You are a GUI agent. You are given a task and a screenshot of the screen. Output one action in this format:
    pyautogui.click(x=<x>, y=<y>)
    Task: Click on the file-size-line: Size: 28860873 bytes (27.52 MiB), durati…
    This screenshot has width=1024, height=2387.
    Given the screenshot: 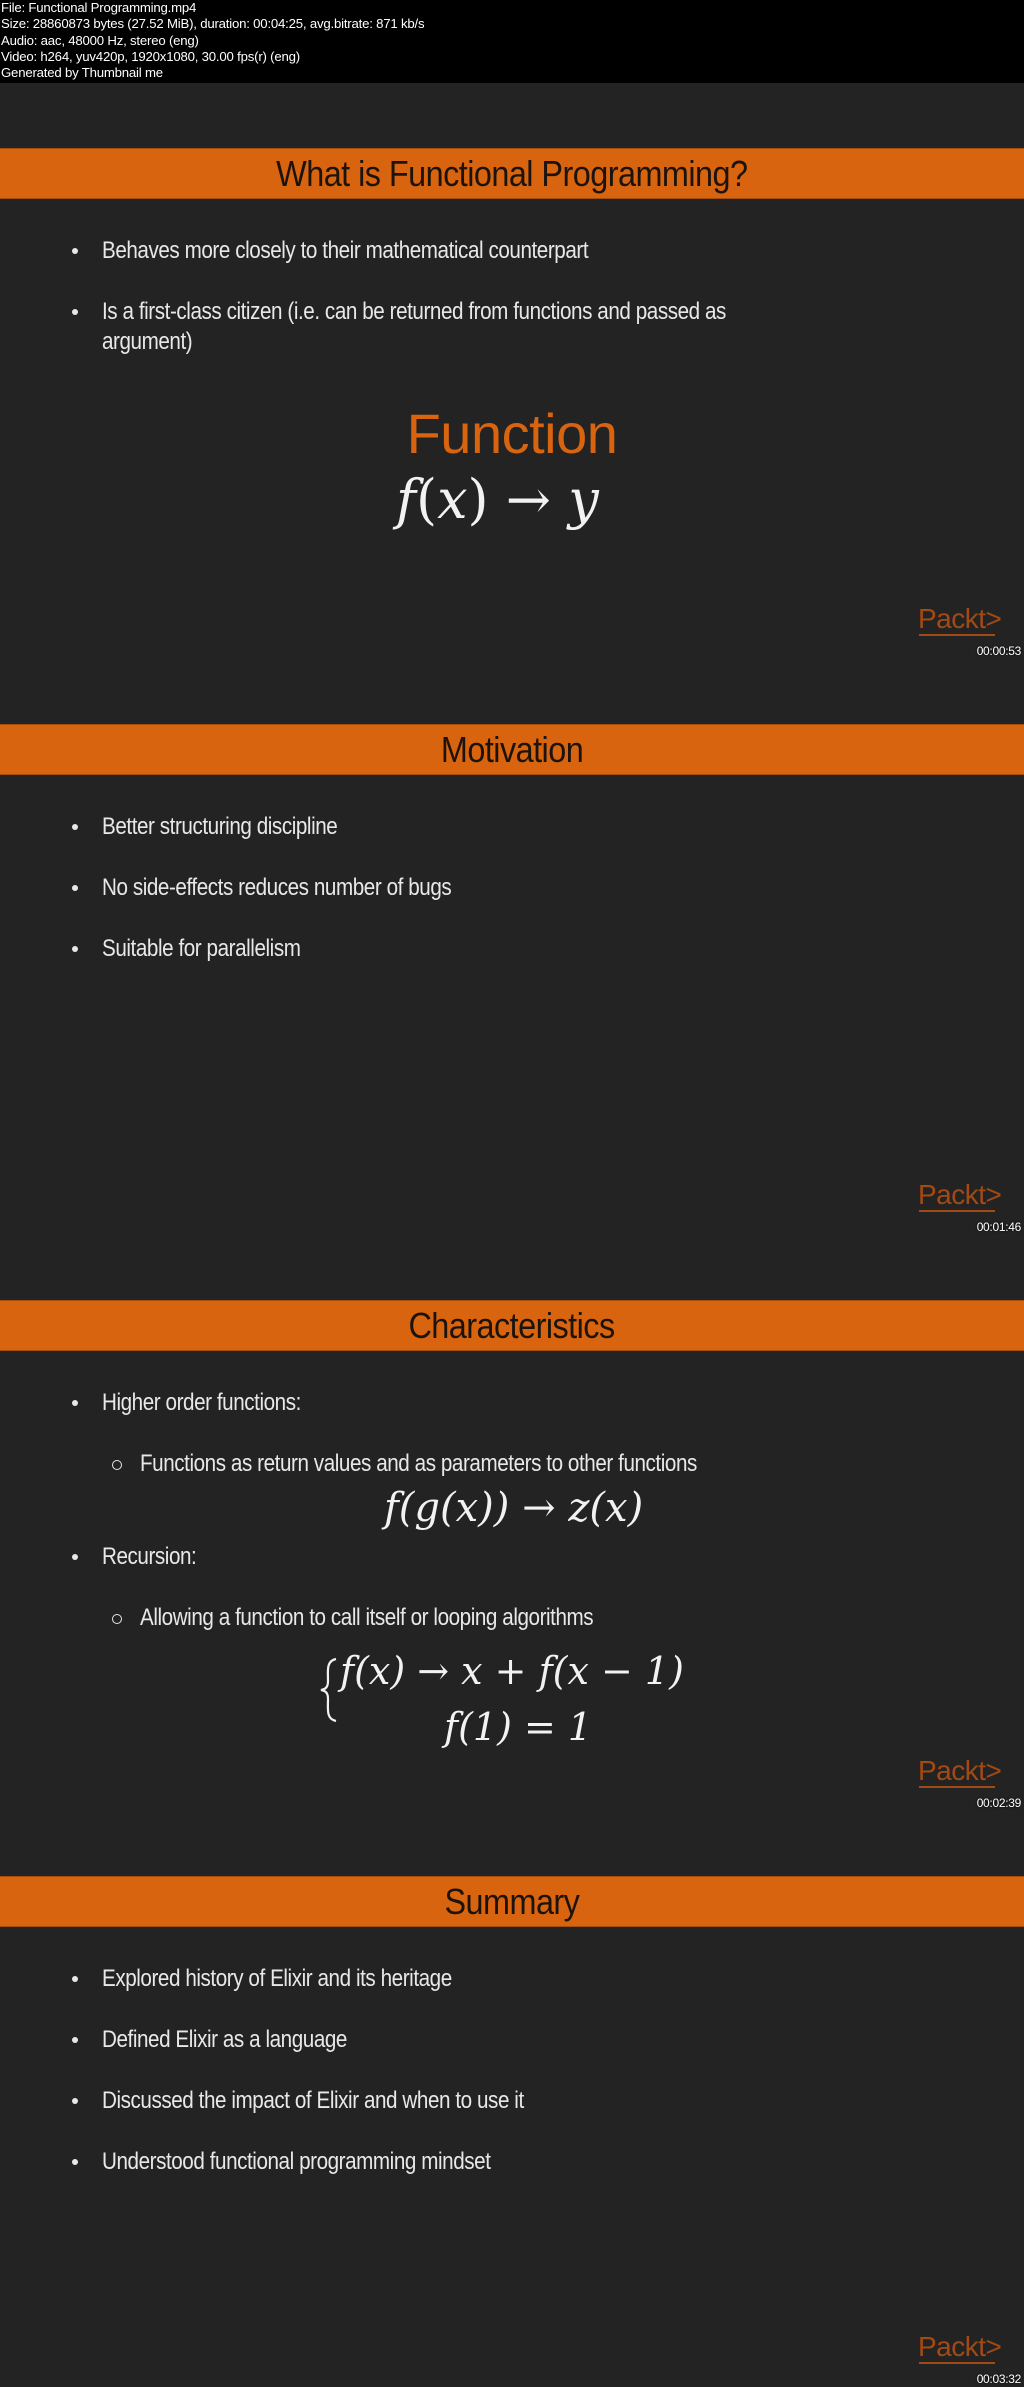 What is the action you would take?
    pyautogui.click(x=213, y=24)
    